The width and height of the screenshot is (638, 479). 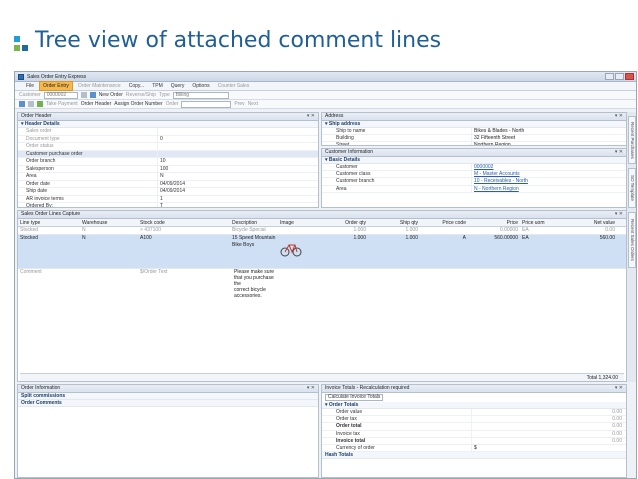 I want to click on order-input, so click(x=206, y=104).